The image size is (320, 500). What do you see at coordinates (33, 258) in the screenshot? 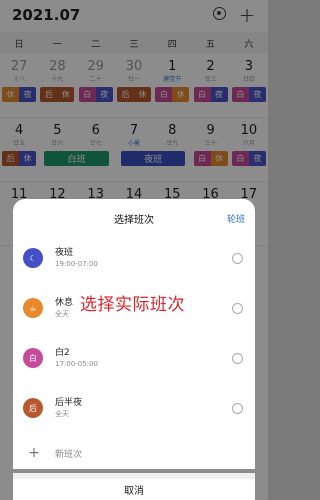
I see `moon-icon: ☾` at bounding box center [33, 258].